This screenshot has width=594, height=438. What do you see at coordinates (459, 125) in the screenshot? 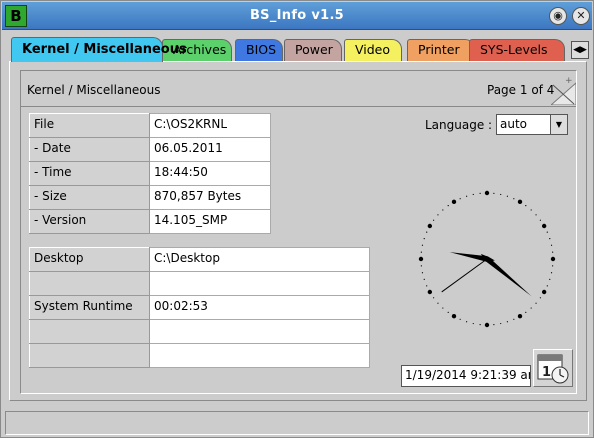
I see `language-label: Language :` at bounding box center [459, 125].